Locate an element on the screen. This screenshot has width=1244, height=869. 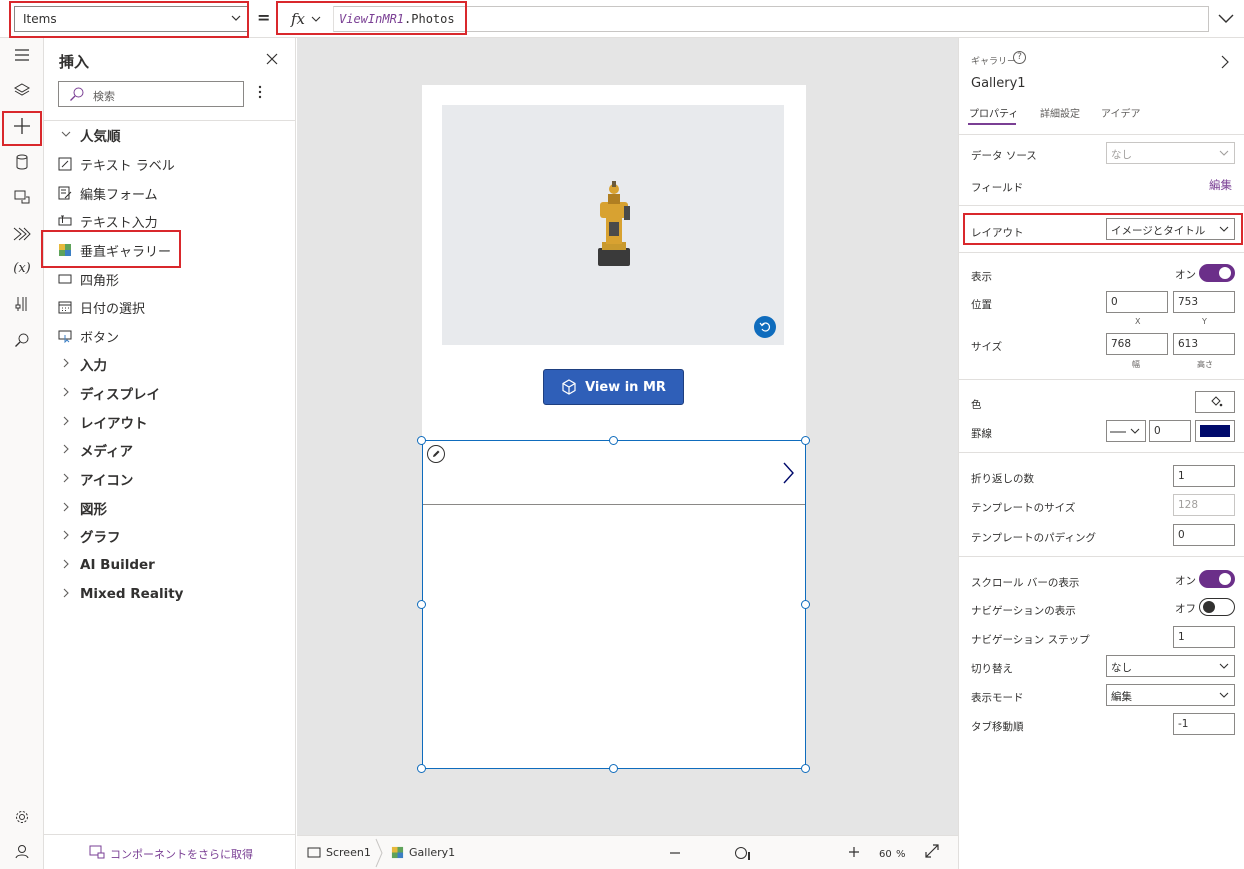
breadcrumb-screen: Screen1 is located at coordinates (339, 852).